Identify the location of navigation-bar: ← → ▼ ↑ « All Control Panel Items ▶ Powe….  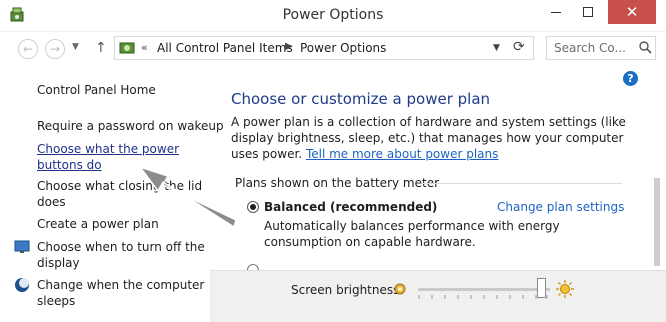
(333, 49).